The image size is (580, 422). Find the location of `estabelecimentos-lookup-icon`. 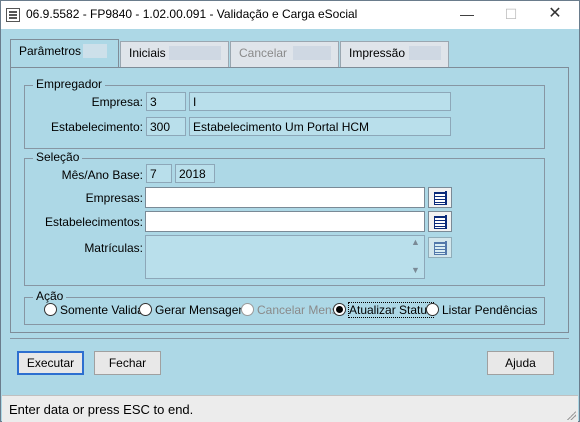

estabelecimentos-lookup-icon is located at coordinates (440, 221).